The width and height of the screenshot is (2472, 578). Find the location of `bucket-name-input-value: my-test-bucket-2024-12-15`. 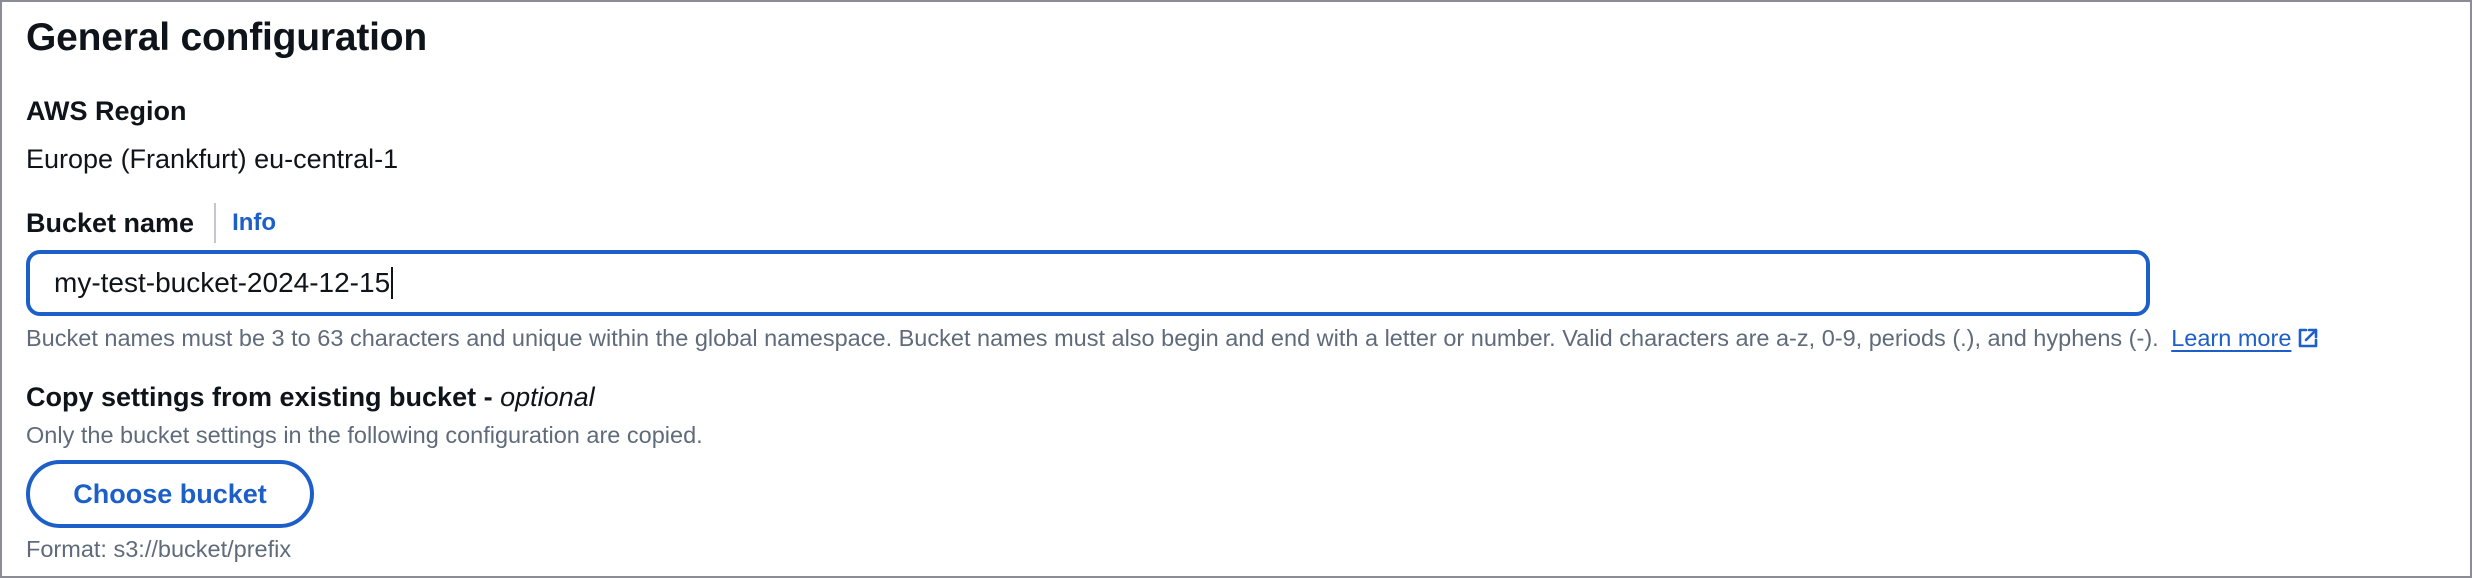

bucket-name-input-value: my-test-bucket-2024-12-15 is located at coordinates (222, 282).